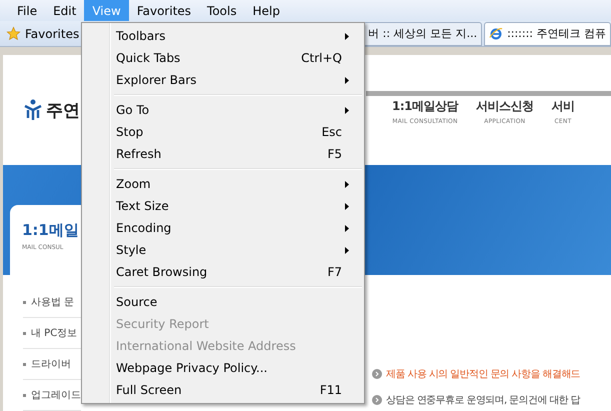  I want to click on side-title: 1:1메일, so click(51, 230).